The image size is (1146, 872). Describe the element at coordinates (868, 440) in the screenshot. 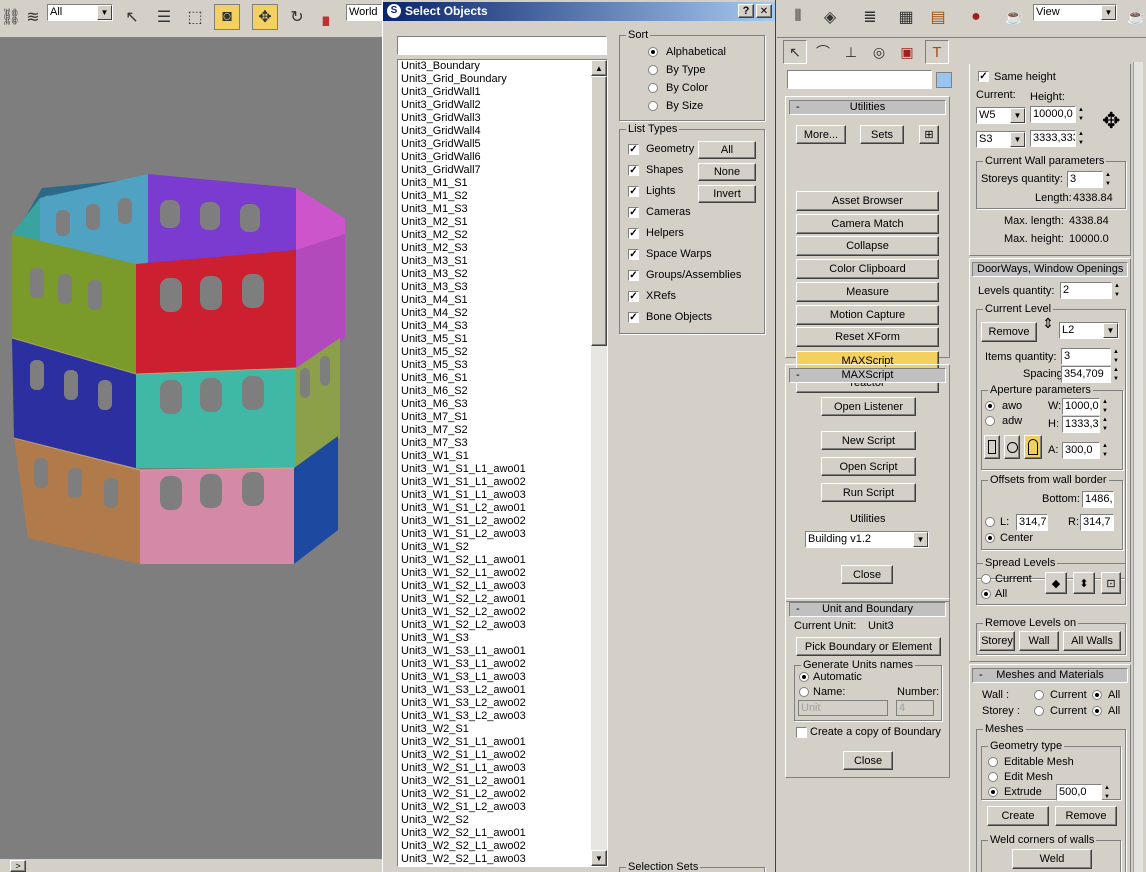

I see `new-script-button: New Script` at that location.